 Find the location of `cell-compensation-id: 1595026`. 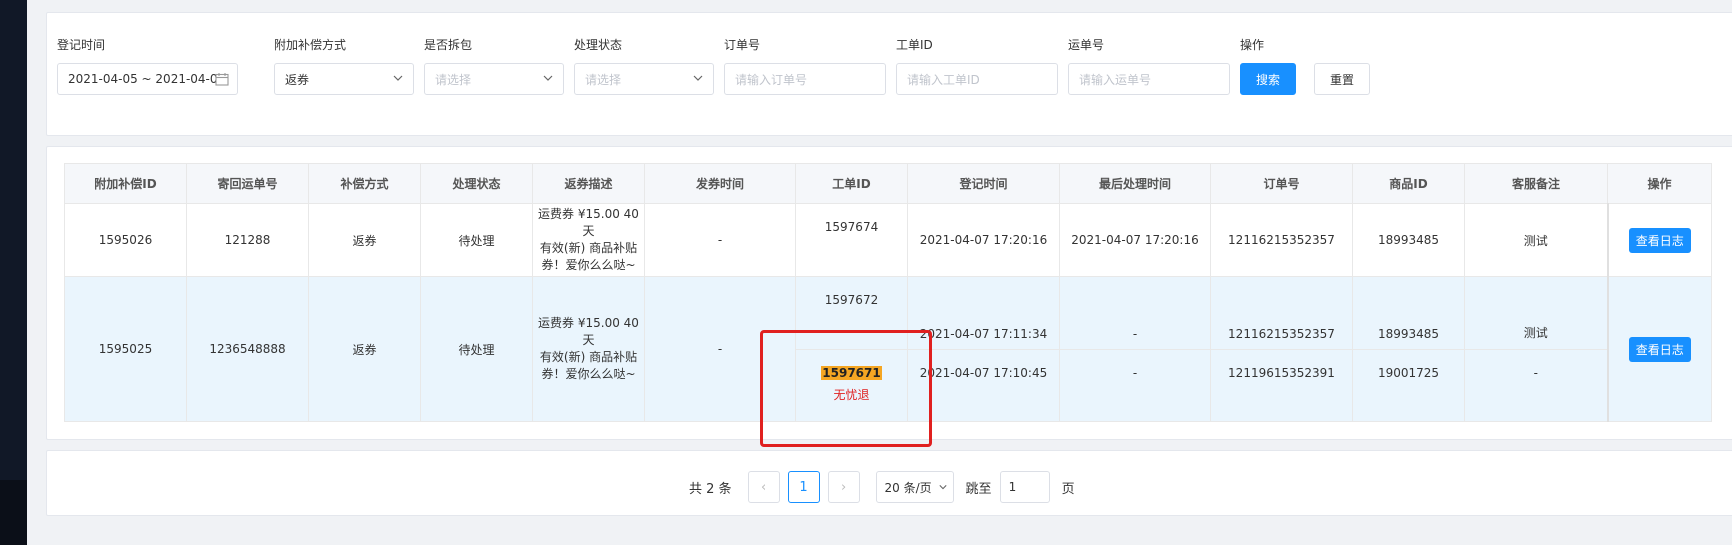

cell-compensation-id: 1595026 is located at coordinates (125, 240).